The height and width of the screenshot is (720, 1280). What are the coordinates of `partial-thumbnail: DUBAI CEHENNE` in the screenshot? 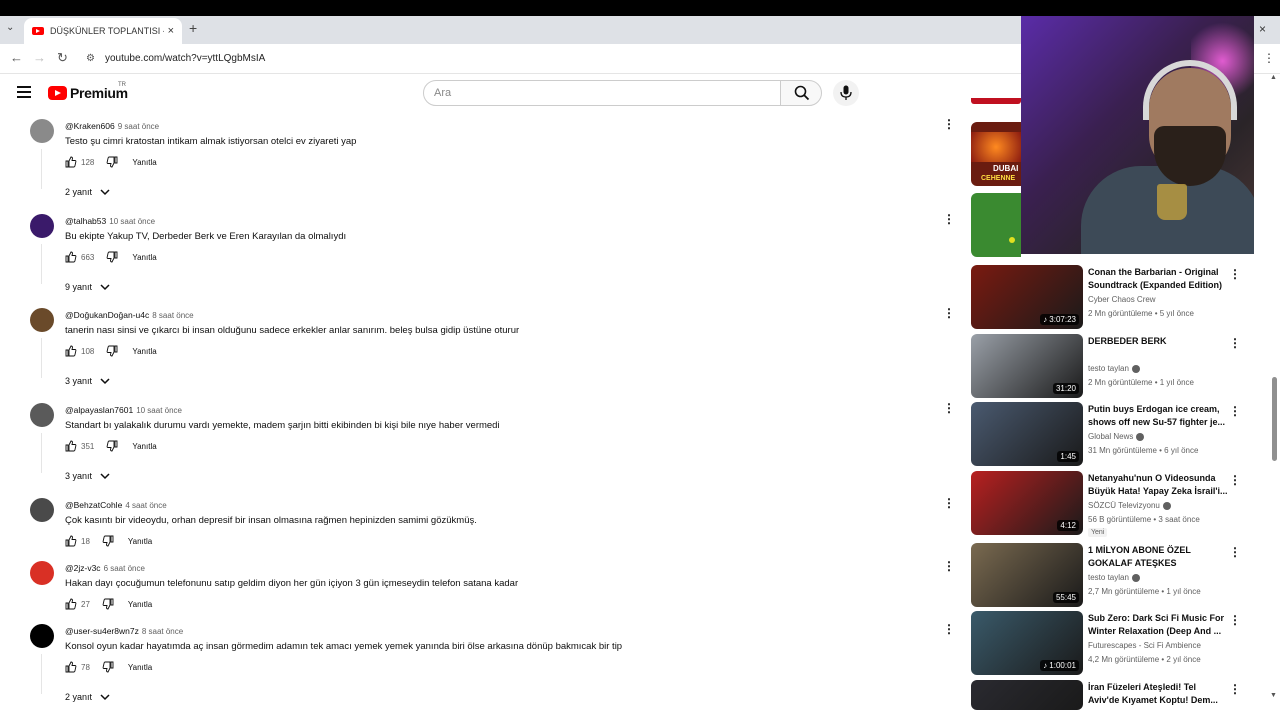 It's located at (996, 154).